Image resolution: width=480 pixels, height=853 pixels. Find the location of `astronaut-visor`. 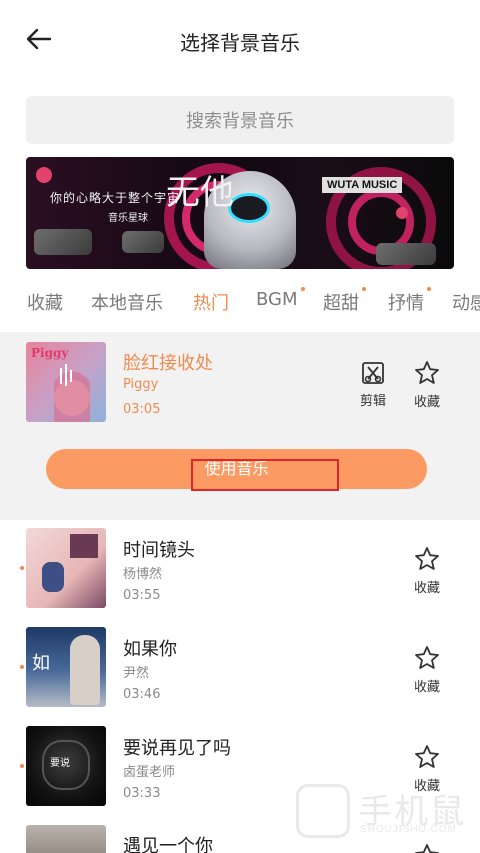

astronaut-visor is located at coordinates (249, 208).